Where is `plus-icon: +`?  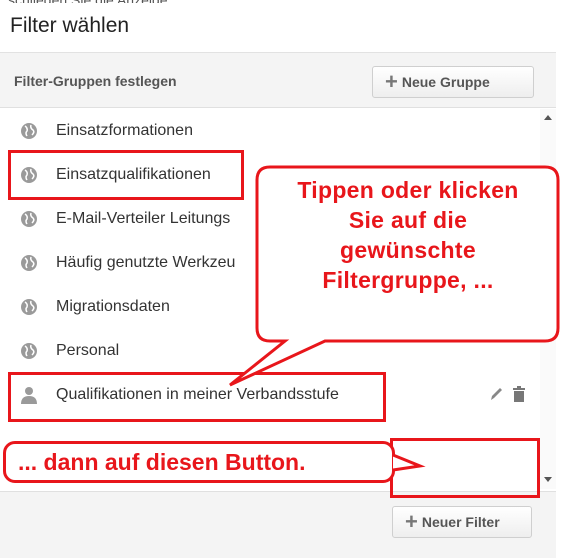 plus-icon: + is located at coordinates (411, 521).